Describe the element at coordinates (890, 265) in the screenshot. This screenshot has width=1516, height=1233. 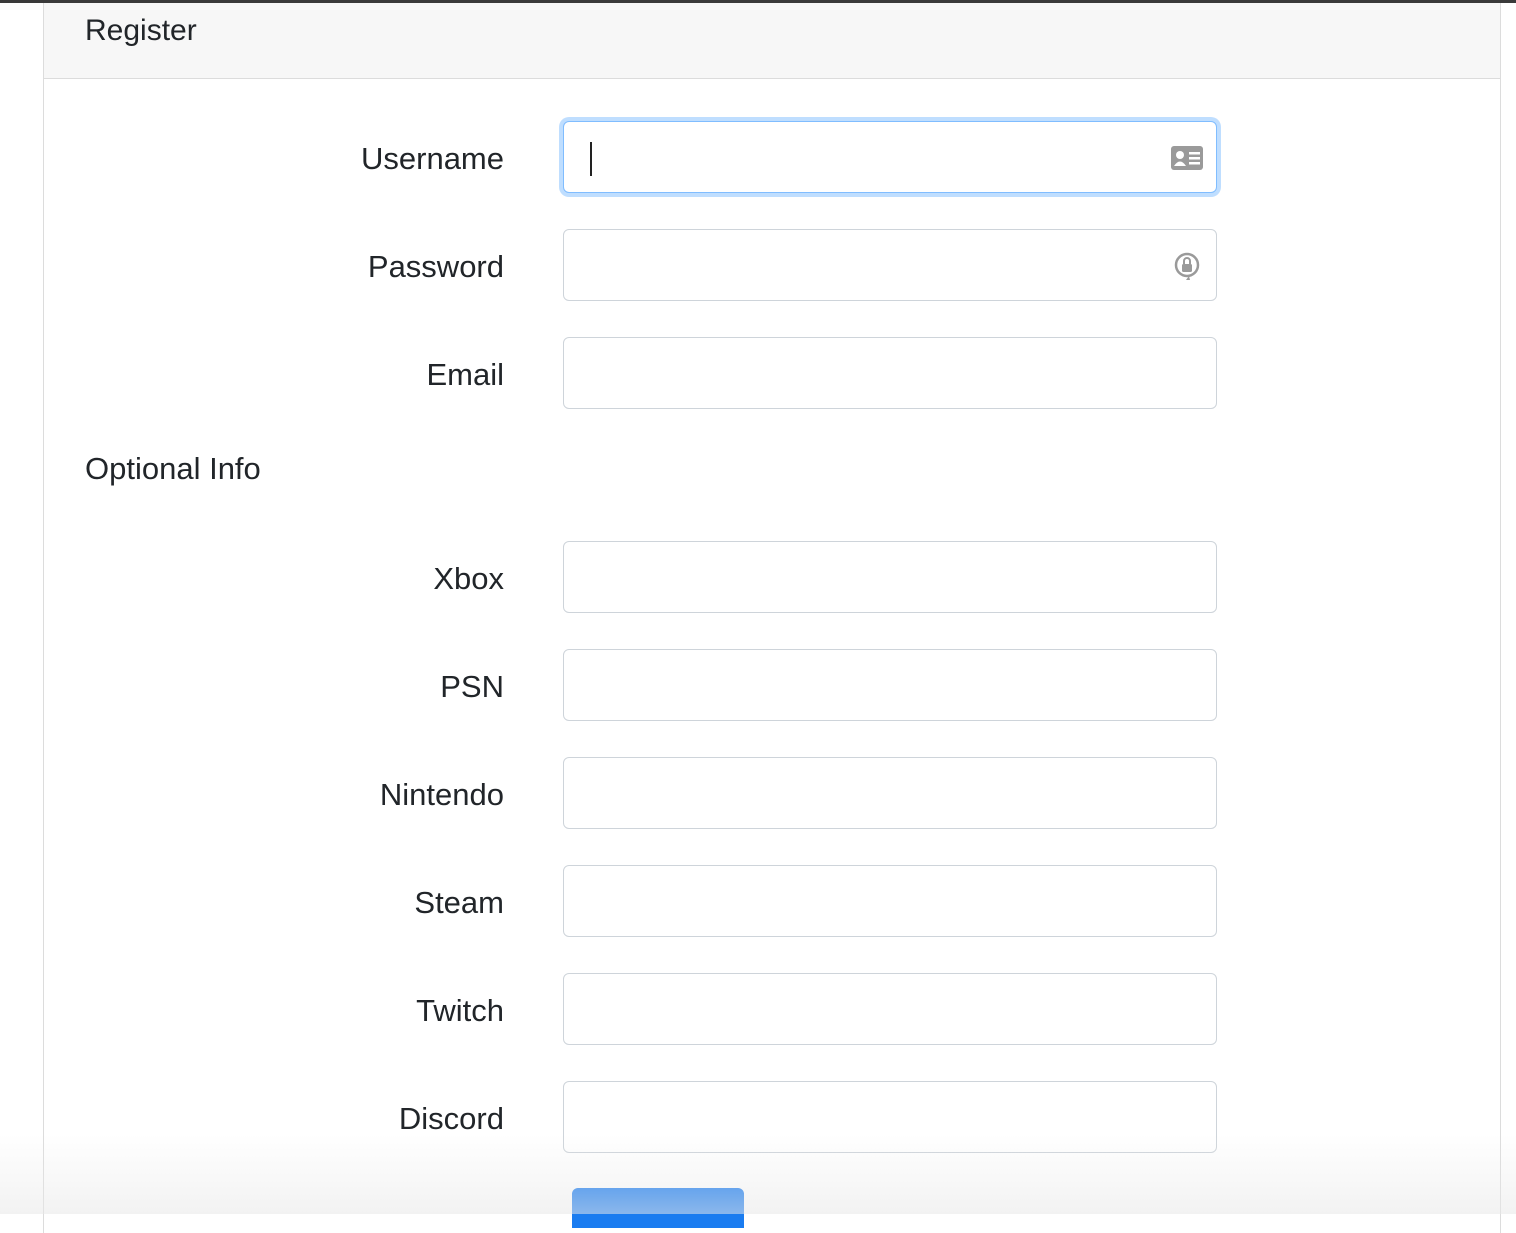
I see `password-input` at that location.